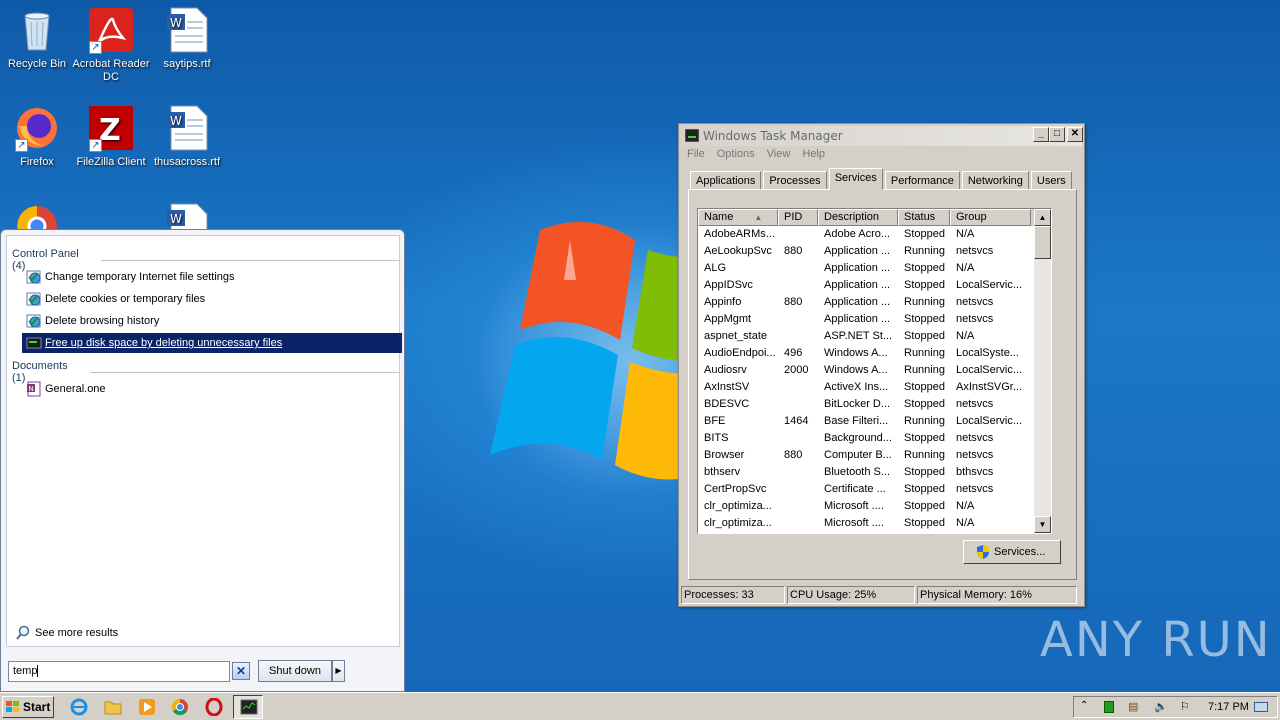  I want to click on folder-icon, so click(113, 707).